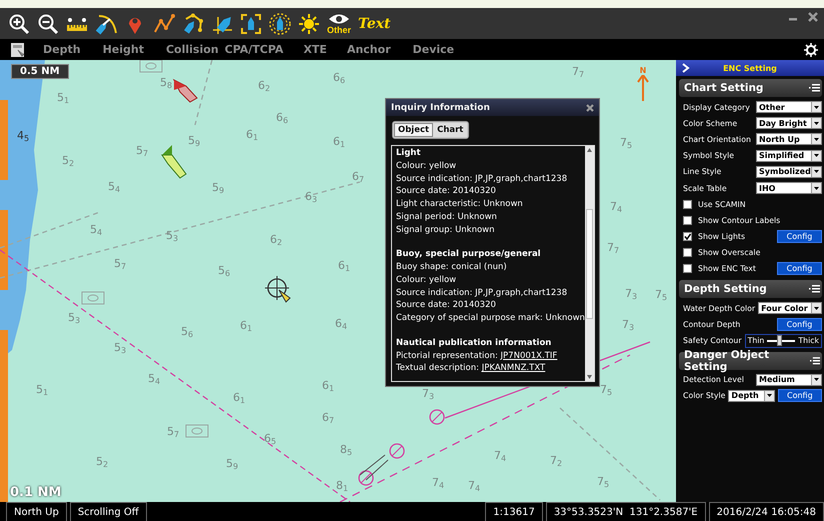 This screenshot has width=824, height=521. What do you see at coordinates (315, 49) in the screenshot?
I see `nav-tab: XTE` at bounding box center [315, 49].